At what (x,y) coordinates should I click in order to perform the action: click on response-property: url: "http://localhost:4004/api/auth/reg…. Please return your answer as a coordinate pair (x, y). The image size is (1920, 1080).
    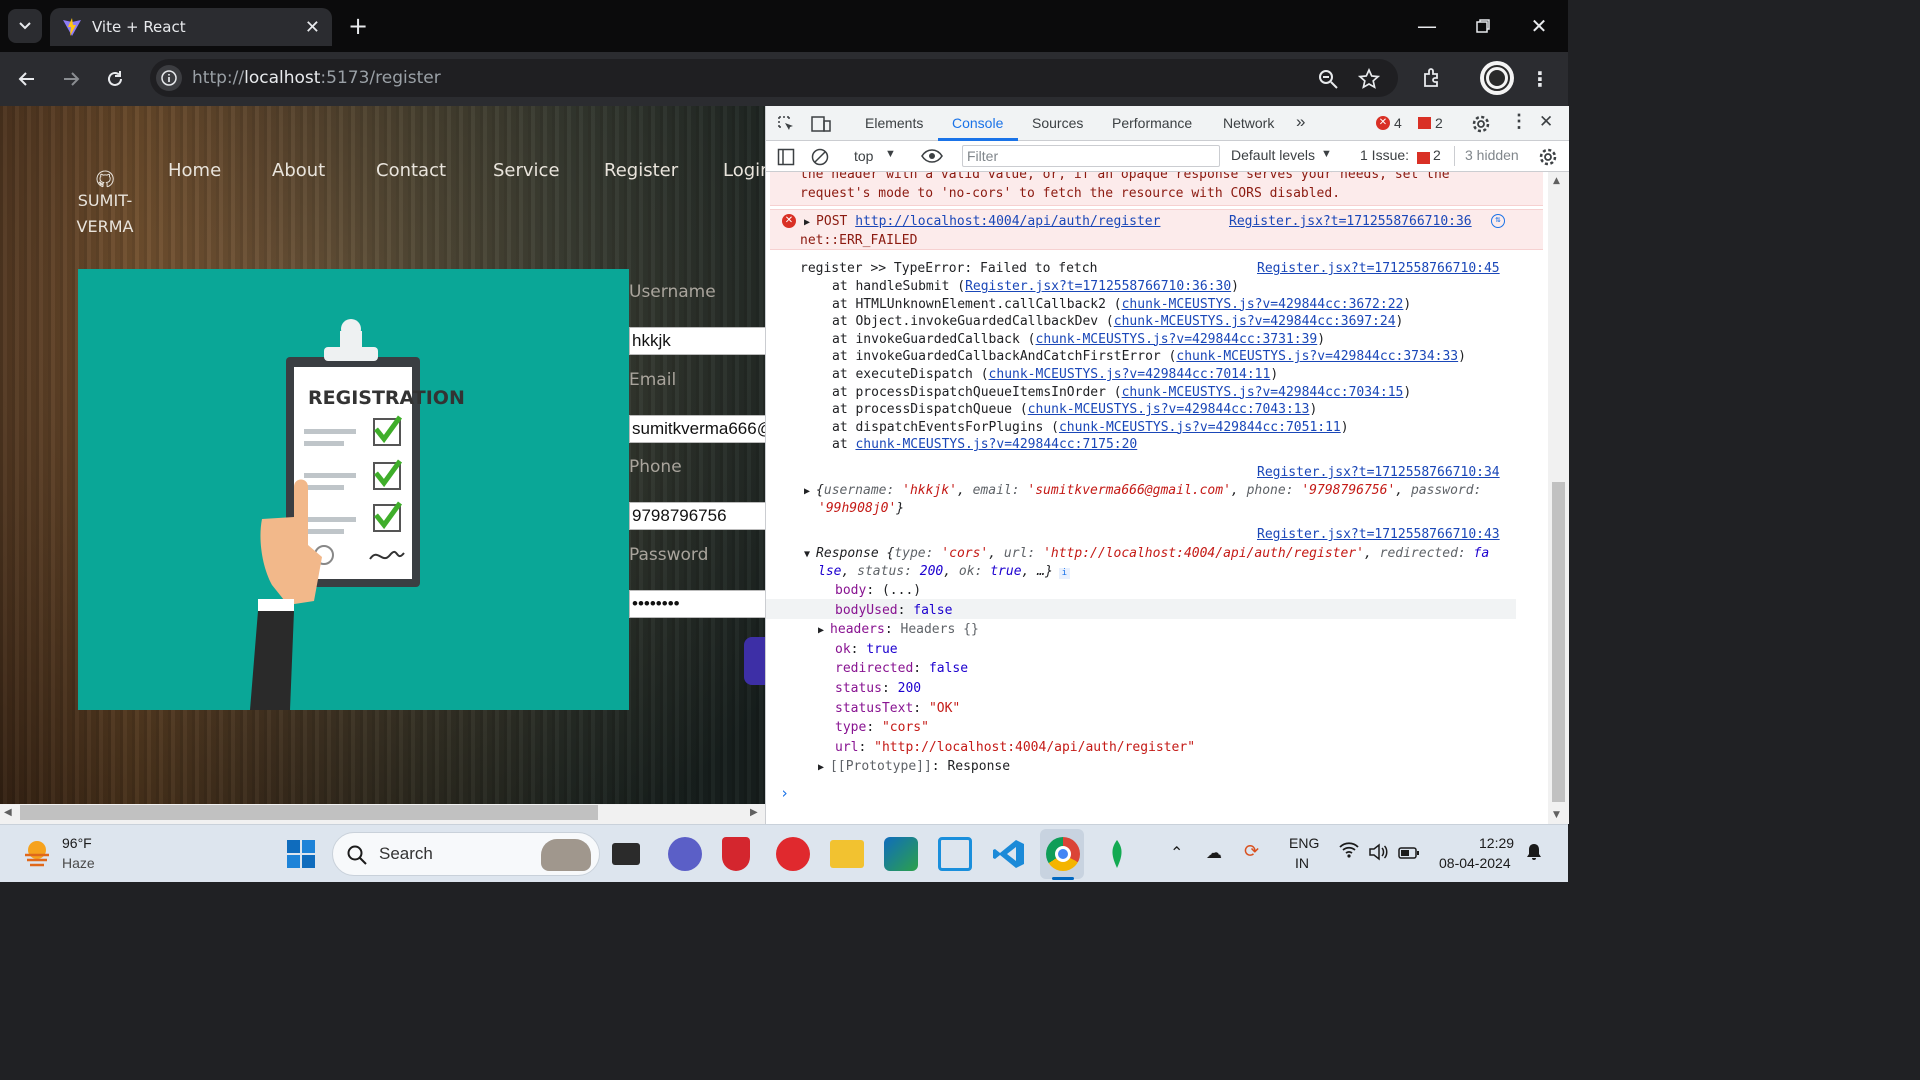
    Looking at the image, I should click on (1015, 747).